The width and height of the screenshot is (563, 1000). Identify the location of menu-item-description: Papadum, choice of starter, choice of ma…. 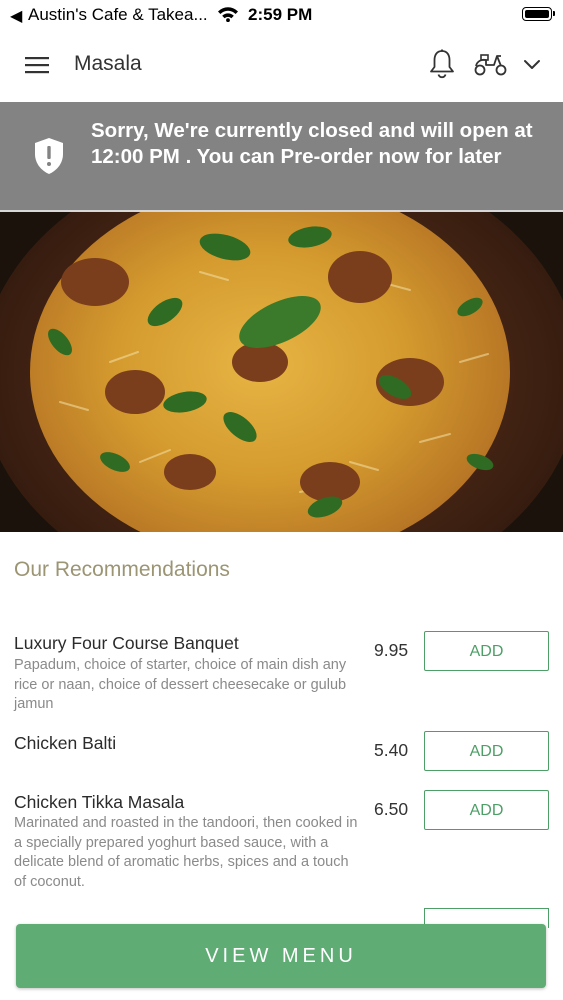
(180, 684).